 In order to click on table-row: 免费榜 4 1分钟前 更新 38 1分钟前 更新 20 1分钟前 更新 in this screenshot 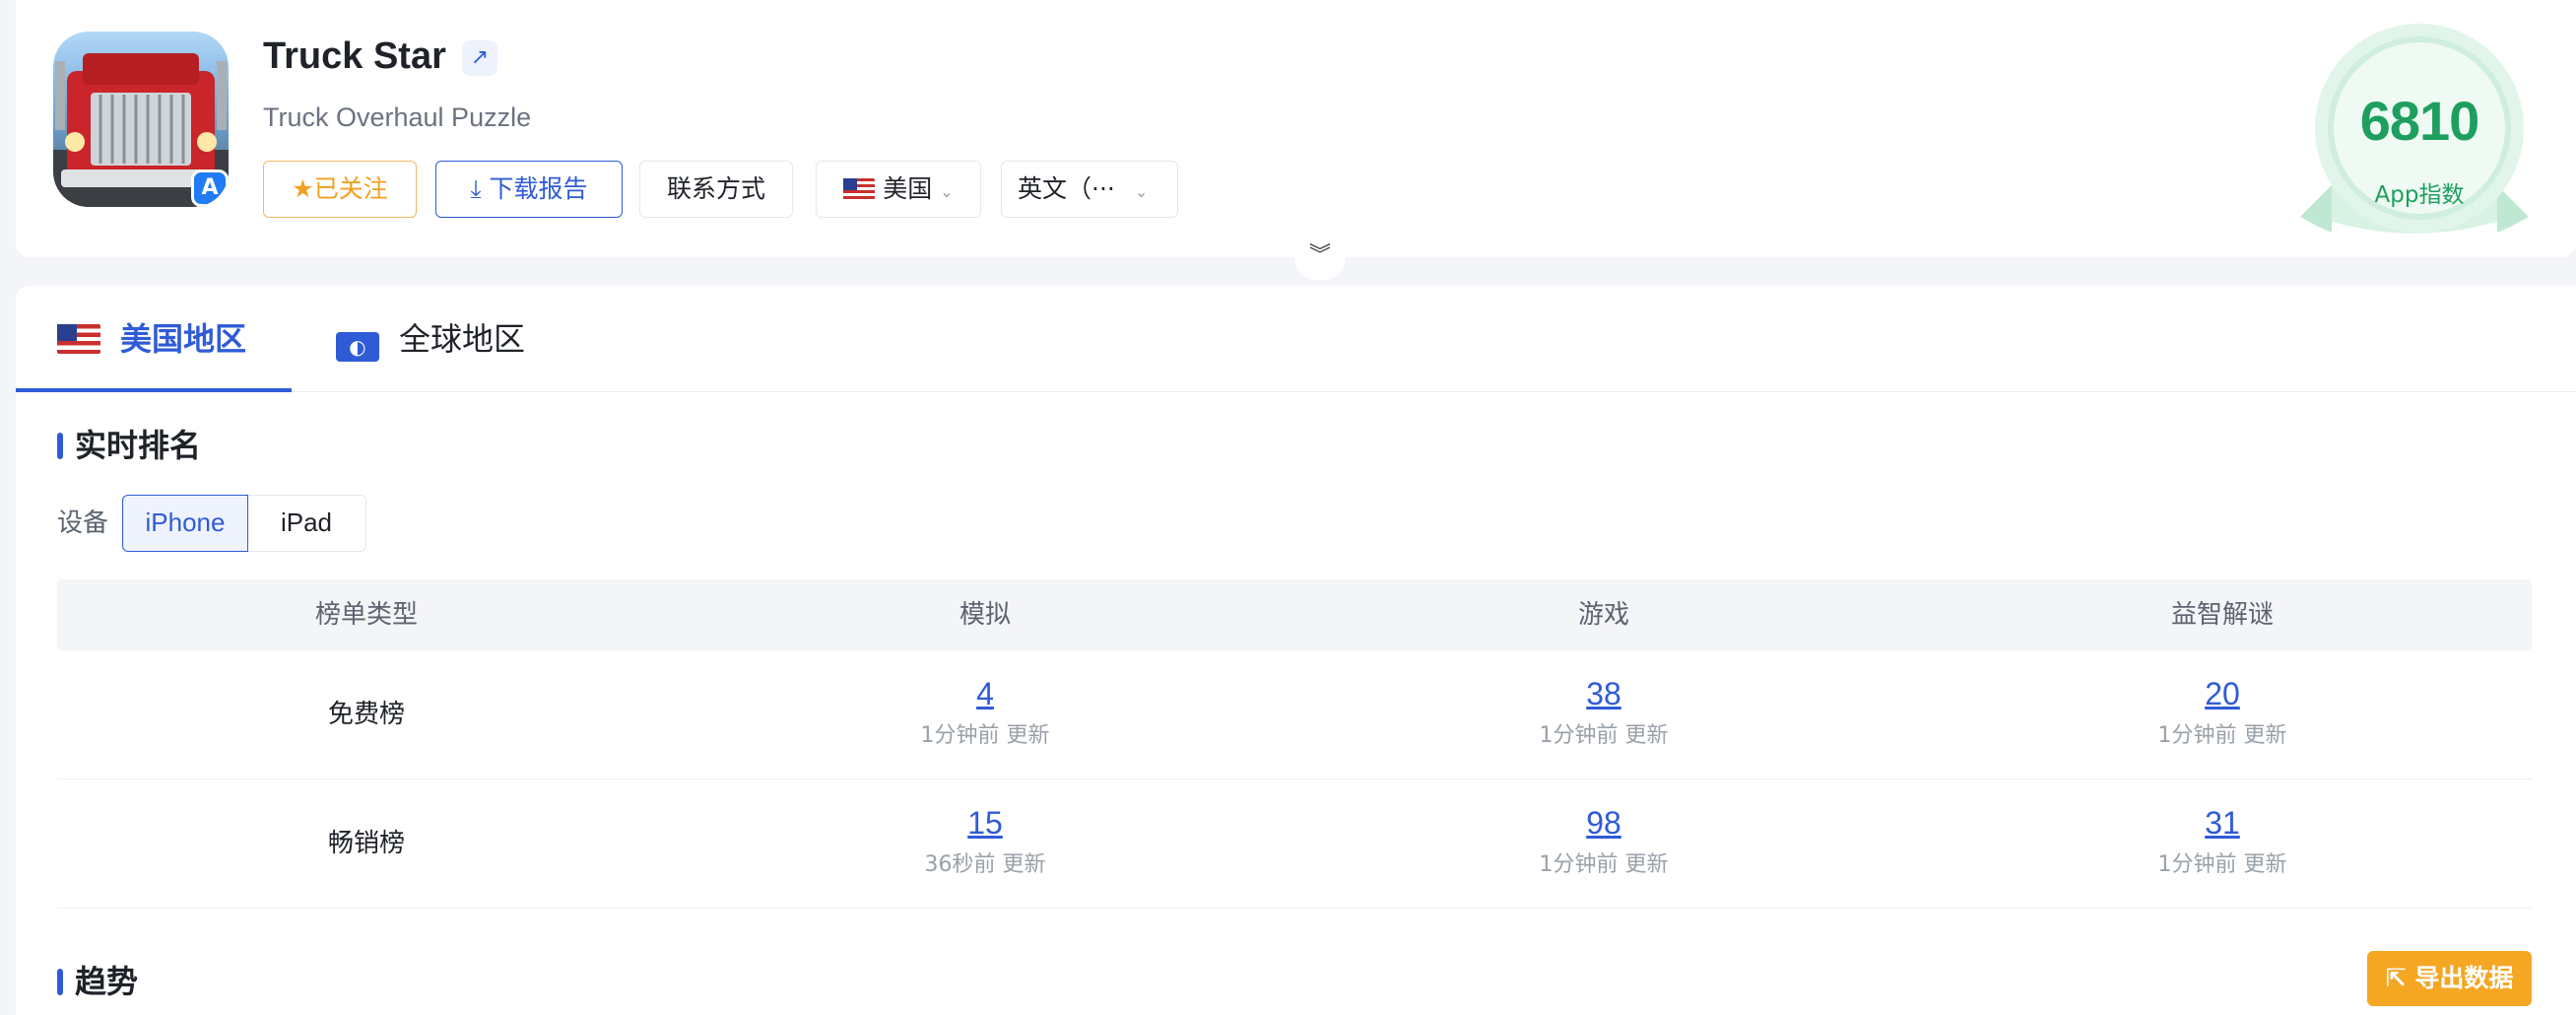, I will do `click(1295, 714)`.